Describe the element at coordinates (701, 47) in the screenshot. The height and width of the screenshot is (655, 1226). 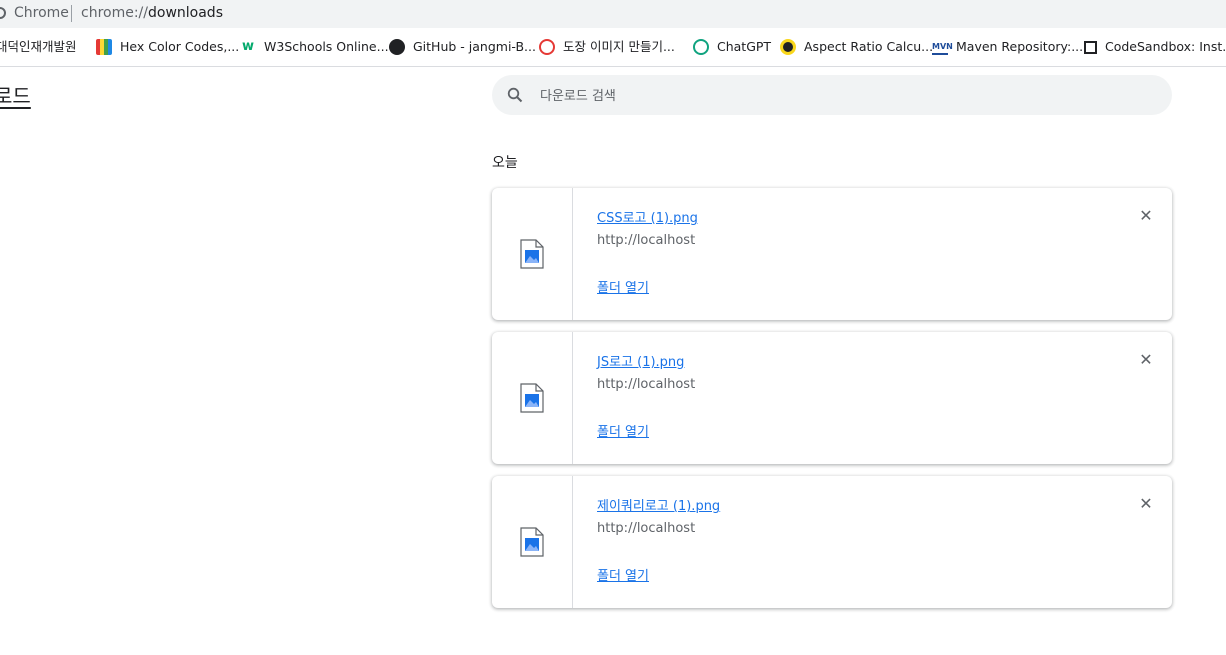
I see `chatgpt-icon` at that location.